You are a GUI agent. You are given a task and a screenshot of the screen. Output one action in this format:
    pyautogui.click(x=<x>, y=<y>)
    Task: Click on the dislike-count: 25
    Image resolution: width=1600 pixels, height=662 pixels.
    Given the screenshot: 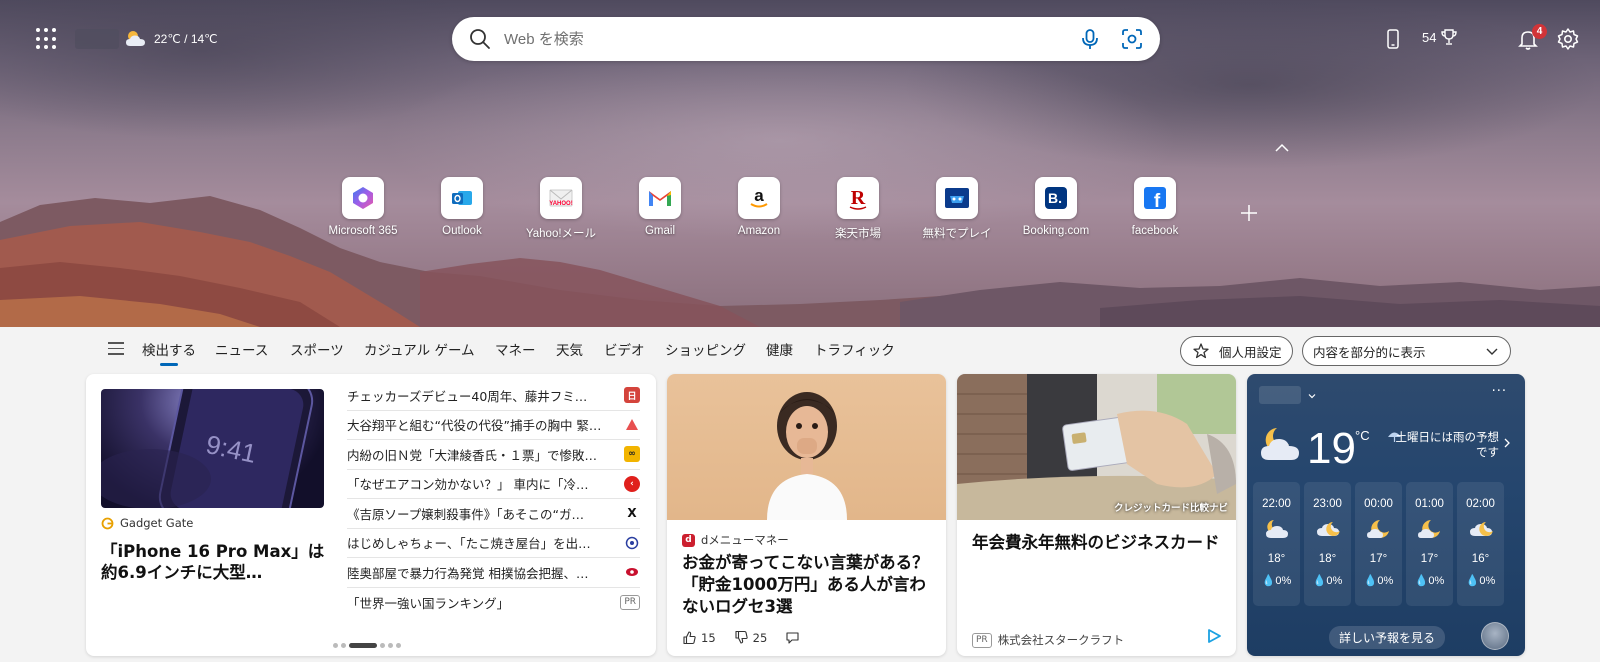 What is the action you would take?
    pyautogui.click(x=760, y=637)
    